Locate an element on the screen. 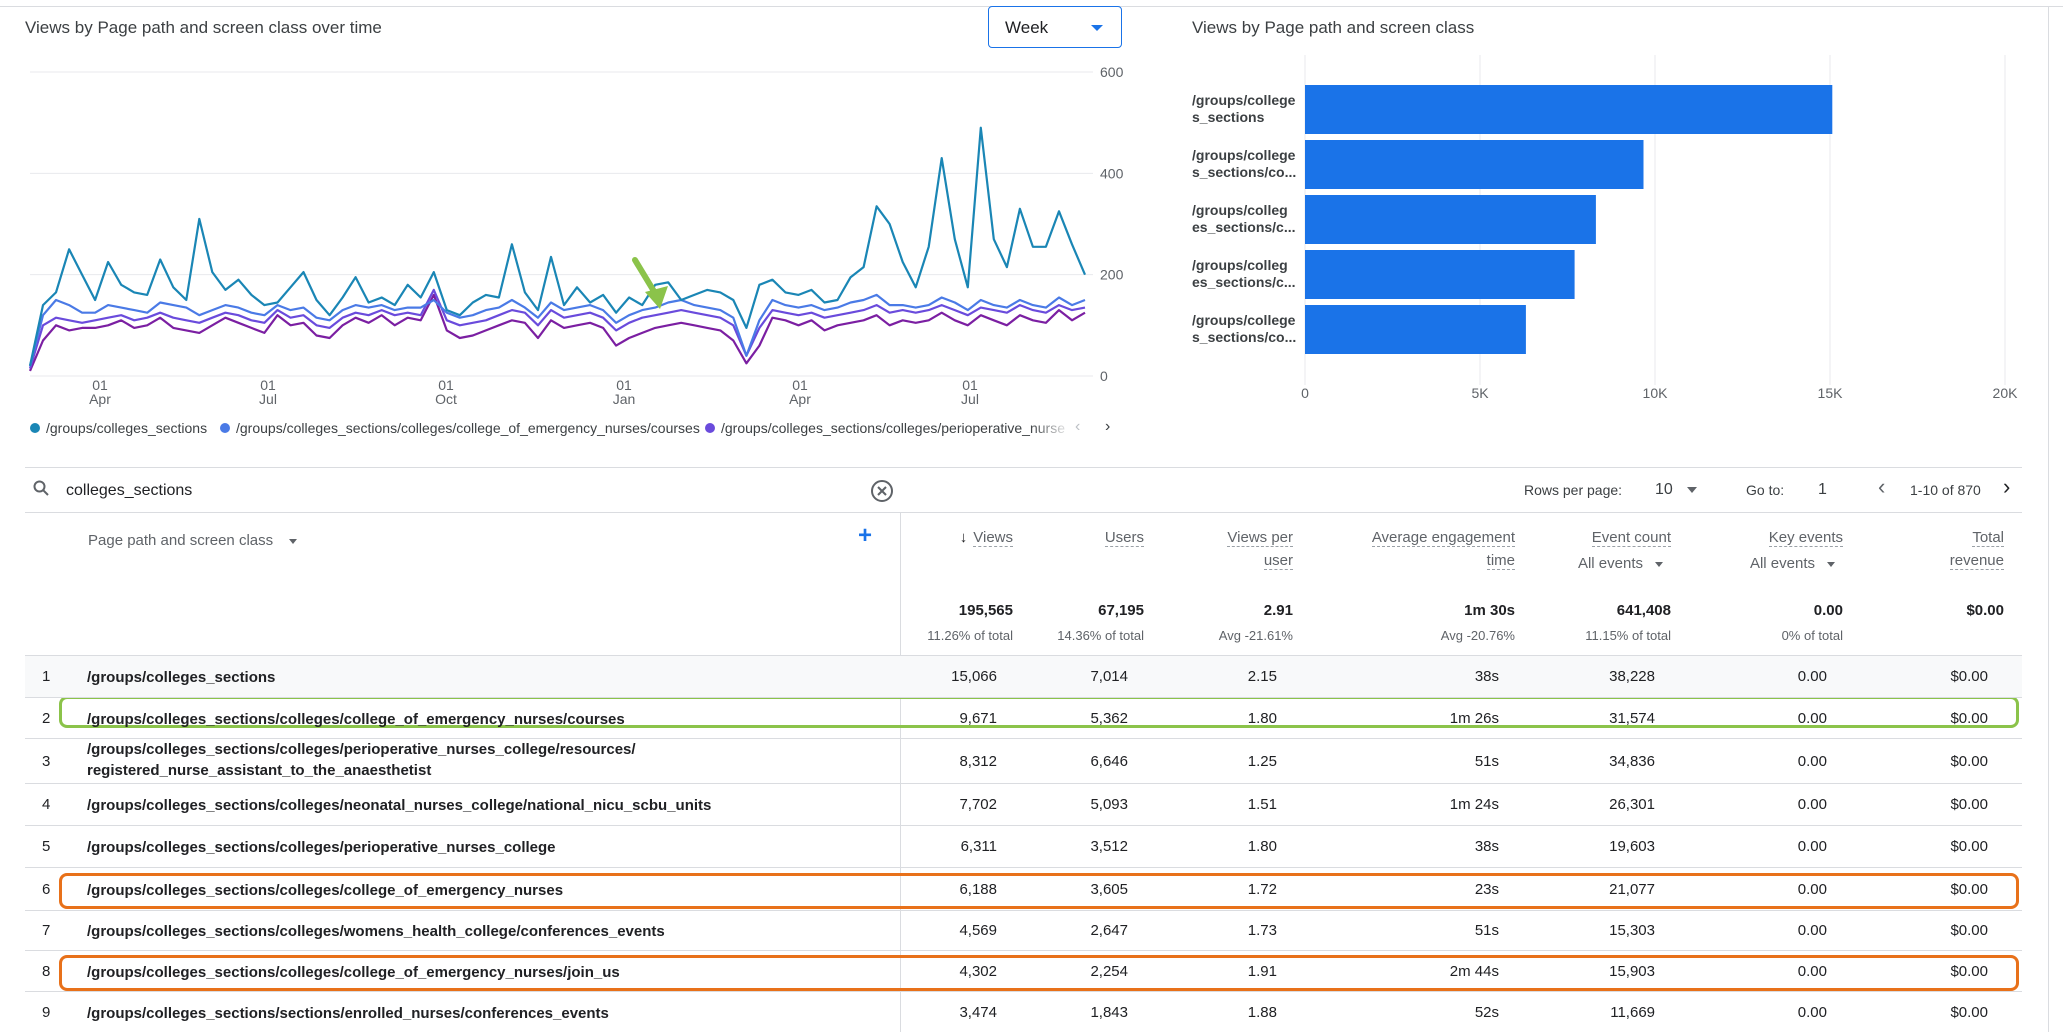 This screenshot has width=2063, height=1033. cell-views: 4,569 is located at coordinates (978, 930).